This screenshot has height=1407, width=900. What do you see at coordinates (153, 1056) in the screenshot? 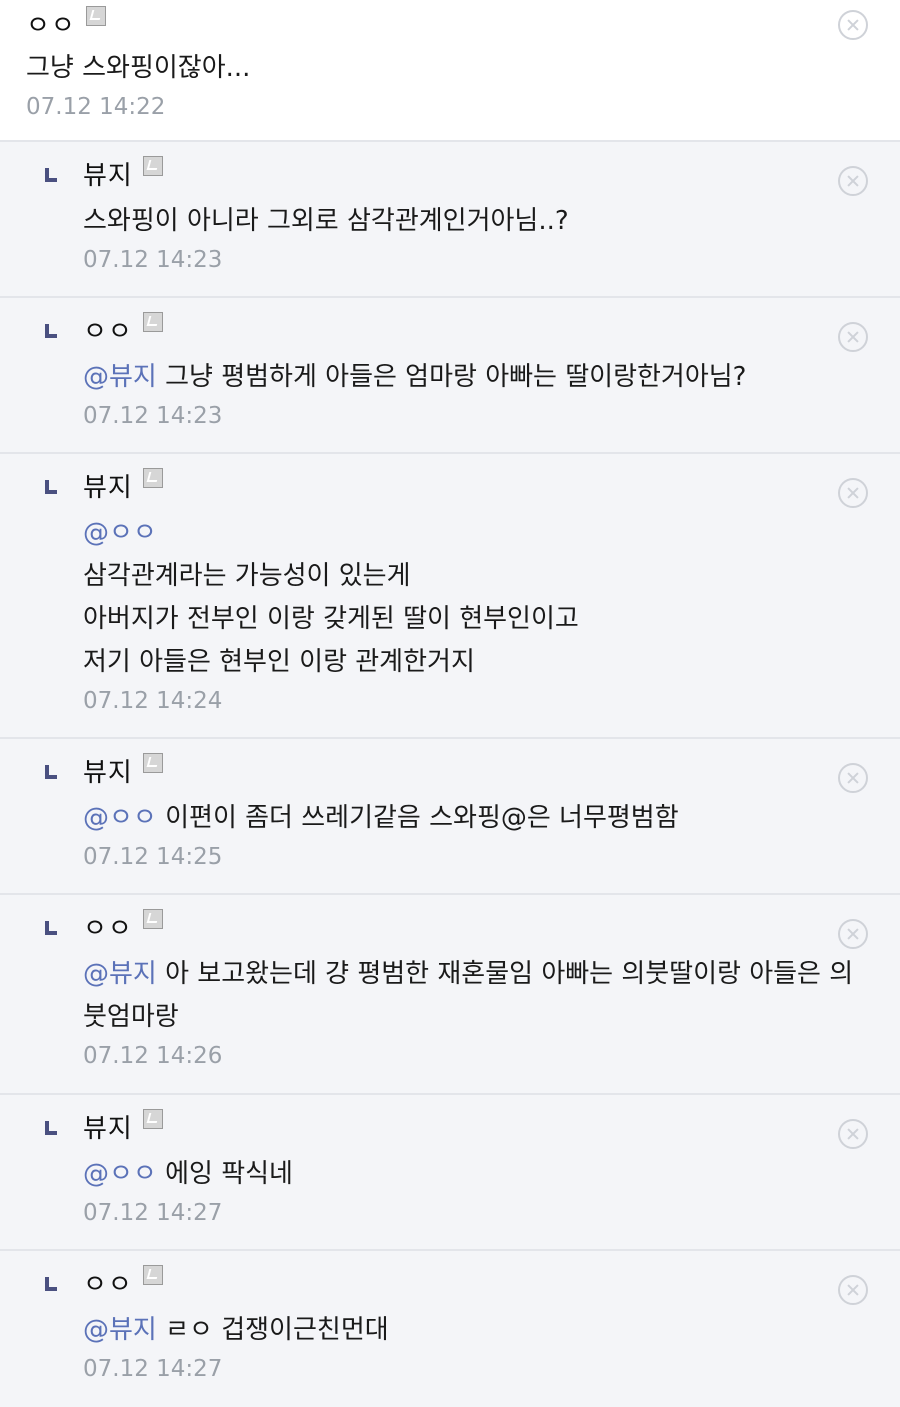
I see `comment-timestamp: 07.12 14:26` at bounding box center [153, 1056].